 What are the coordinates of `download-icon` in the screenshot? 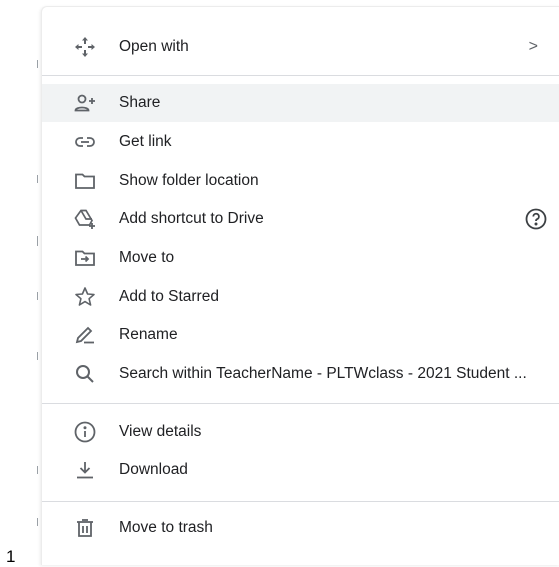 It's located at (85, 470).